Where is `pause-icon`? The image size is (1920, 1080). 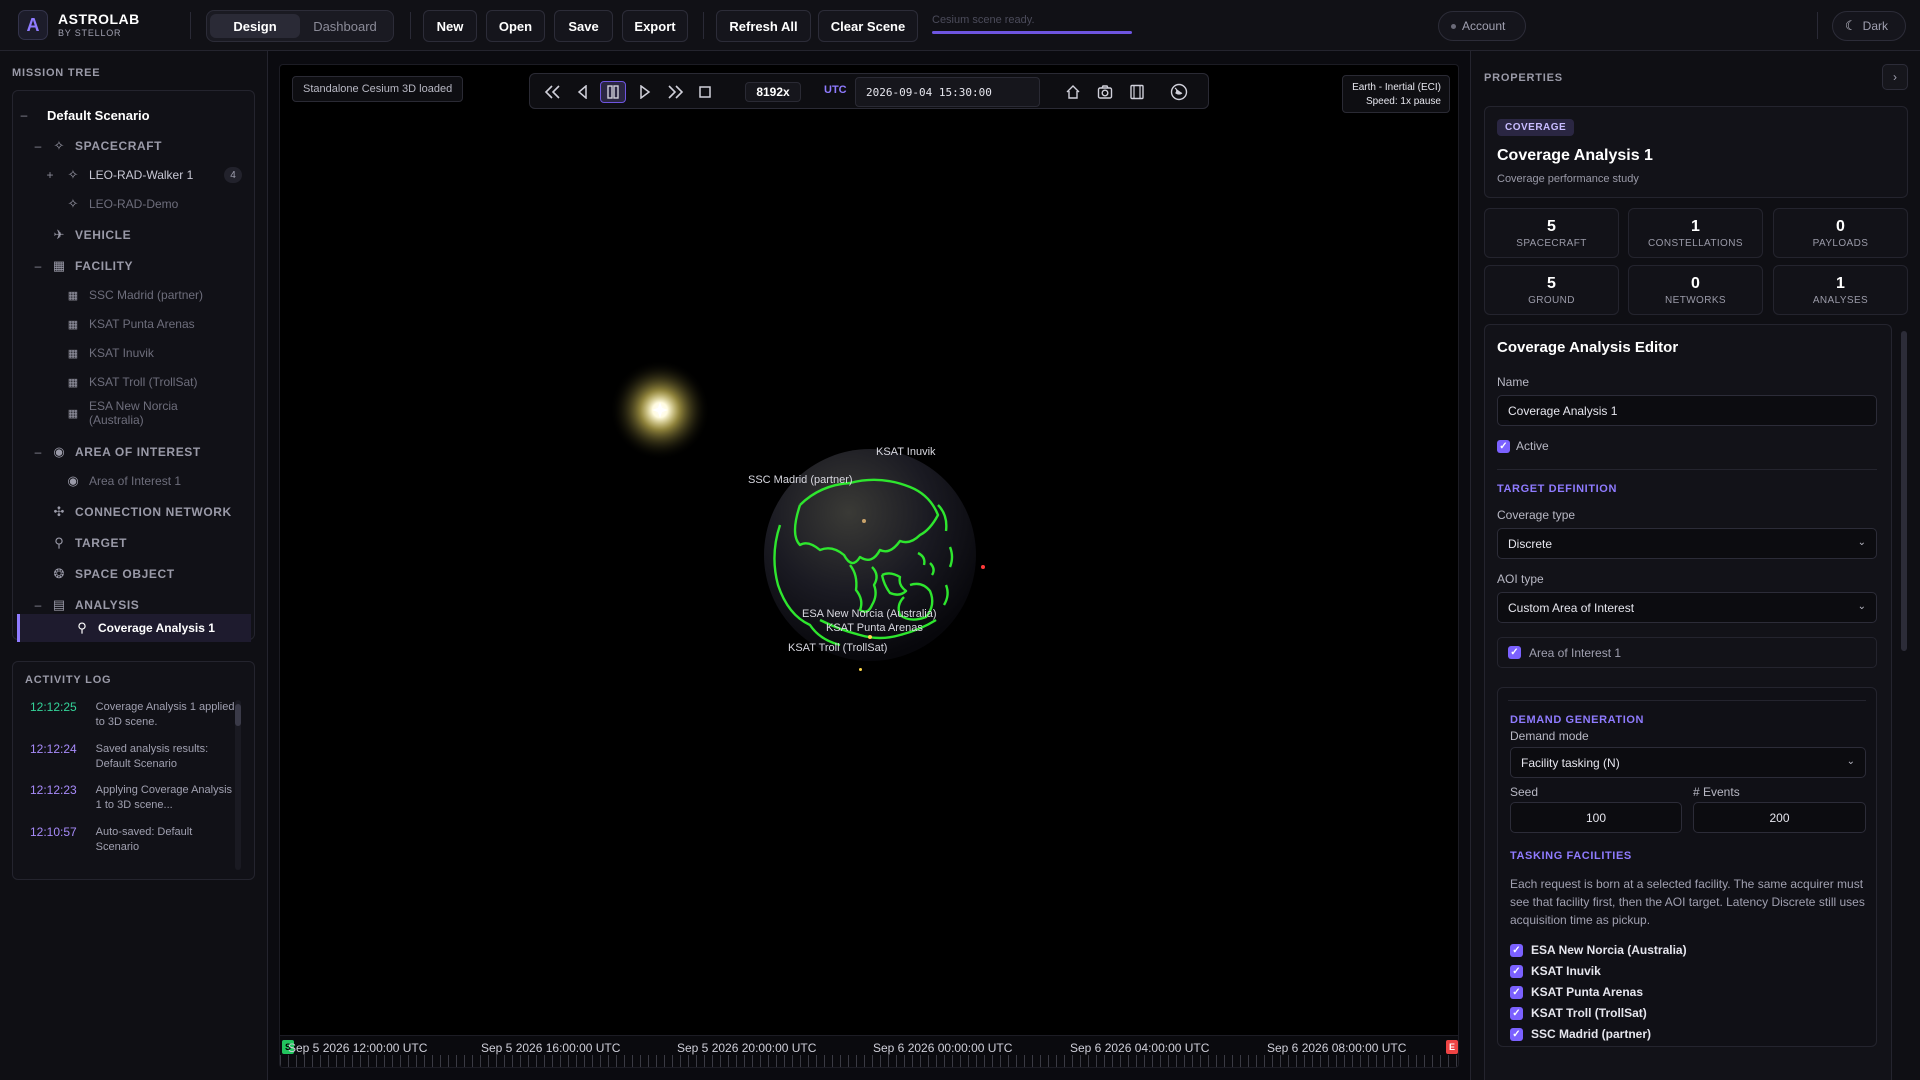 pause-icon is located at coordinates (613, 92).